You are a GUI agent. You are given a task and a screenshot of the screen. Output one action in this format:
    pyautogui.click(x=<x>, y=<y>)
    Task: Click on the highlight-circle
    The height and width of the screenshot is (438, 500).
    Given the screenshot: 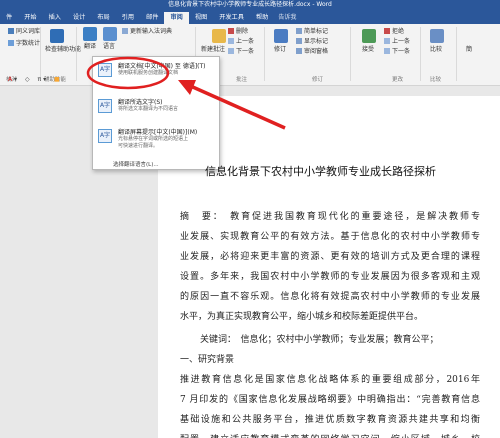 What is the action you would take?
    pyautogui.click(x=128, y=73)
    